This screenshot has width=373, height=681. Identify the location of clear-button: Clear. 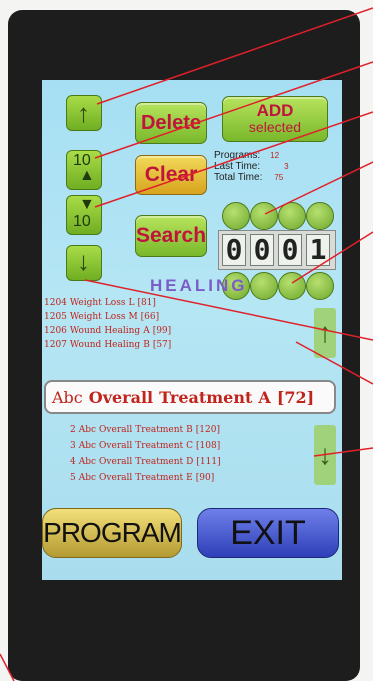
(171, 175).